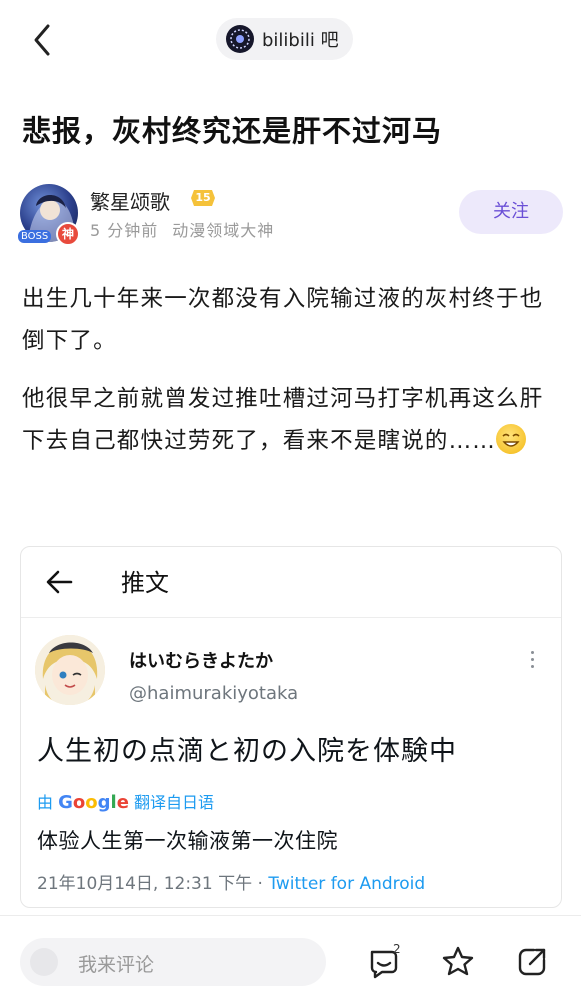 This screenshot has height=1001, width=581. I want to click on level-value: 15, so click(203, 197).